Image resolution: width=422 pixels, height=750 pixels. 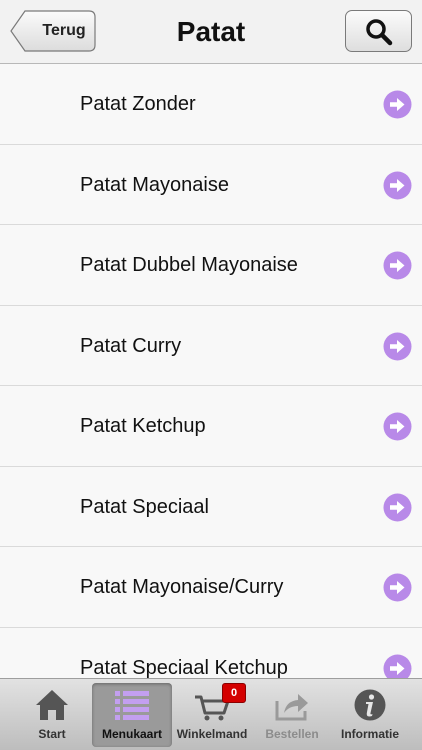 I want to click on list-item: Patat Zonder, so click(x=211, y=104).